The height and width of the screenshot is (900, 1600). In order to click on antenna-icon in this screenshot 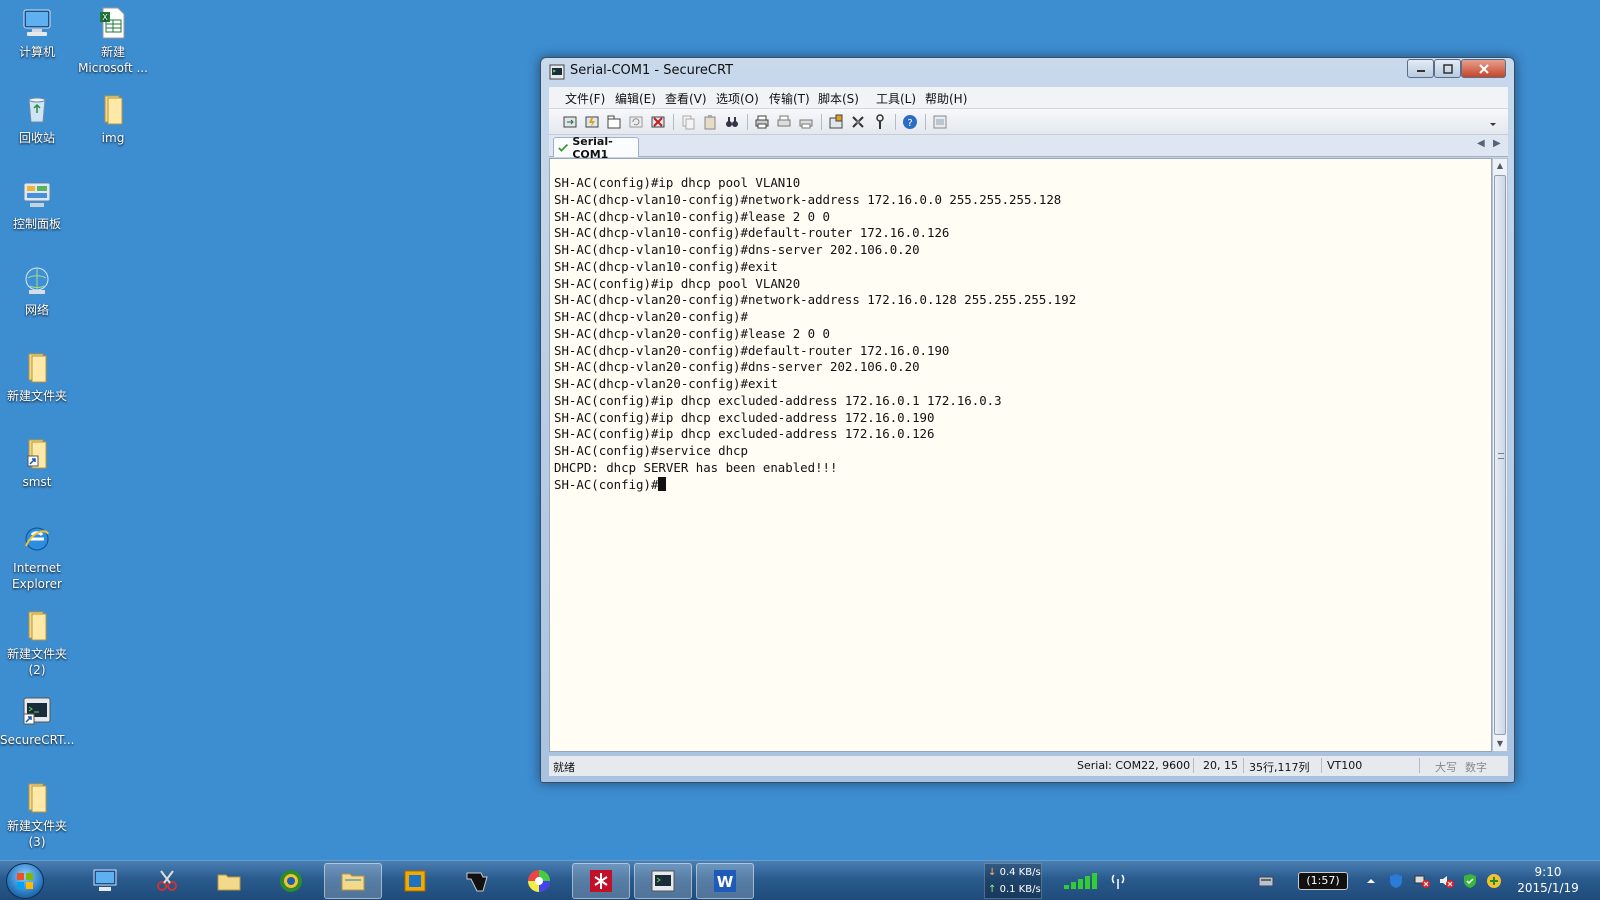, I will do `click(1118, 881)`.